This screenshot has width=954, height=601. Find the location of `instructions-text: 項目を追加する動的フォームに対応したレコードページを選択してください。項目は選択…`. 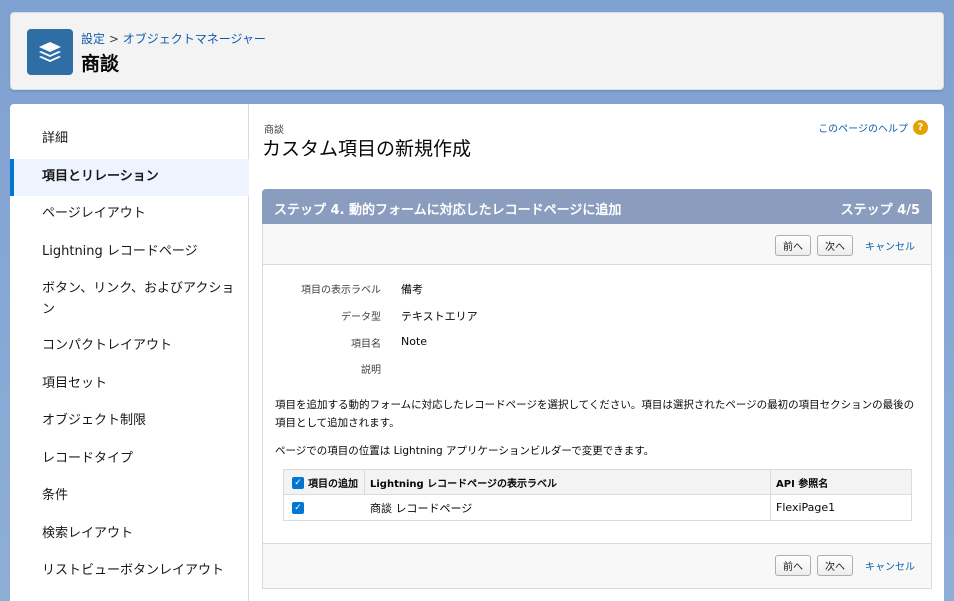

instructions-text: 項目を追加する動的フォームに対応したレコードページを選択してください。項目は選択… is located at coordinates (595, 414).